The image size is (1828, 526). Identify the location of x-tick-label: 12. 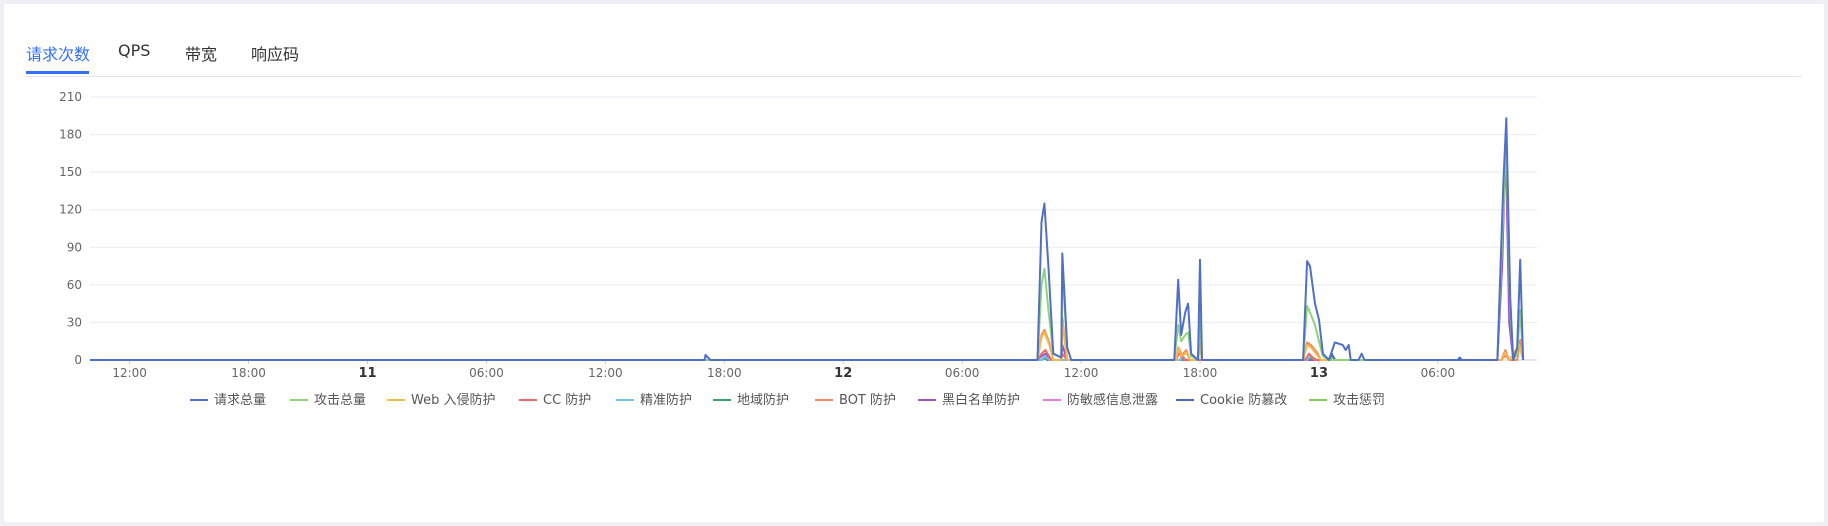
(843, 373).